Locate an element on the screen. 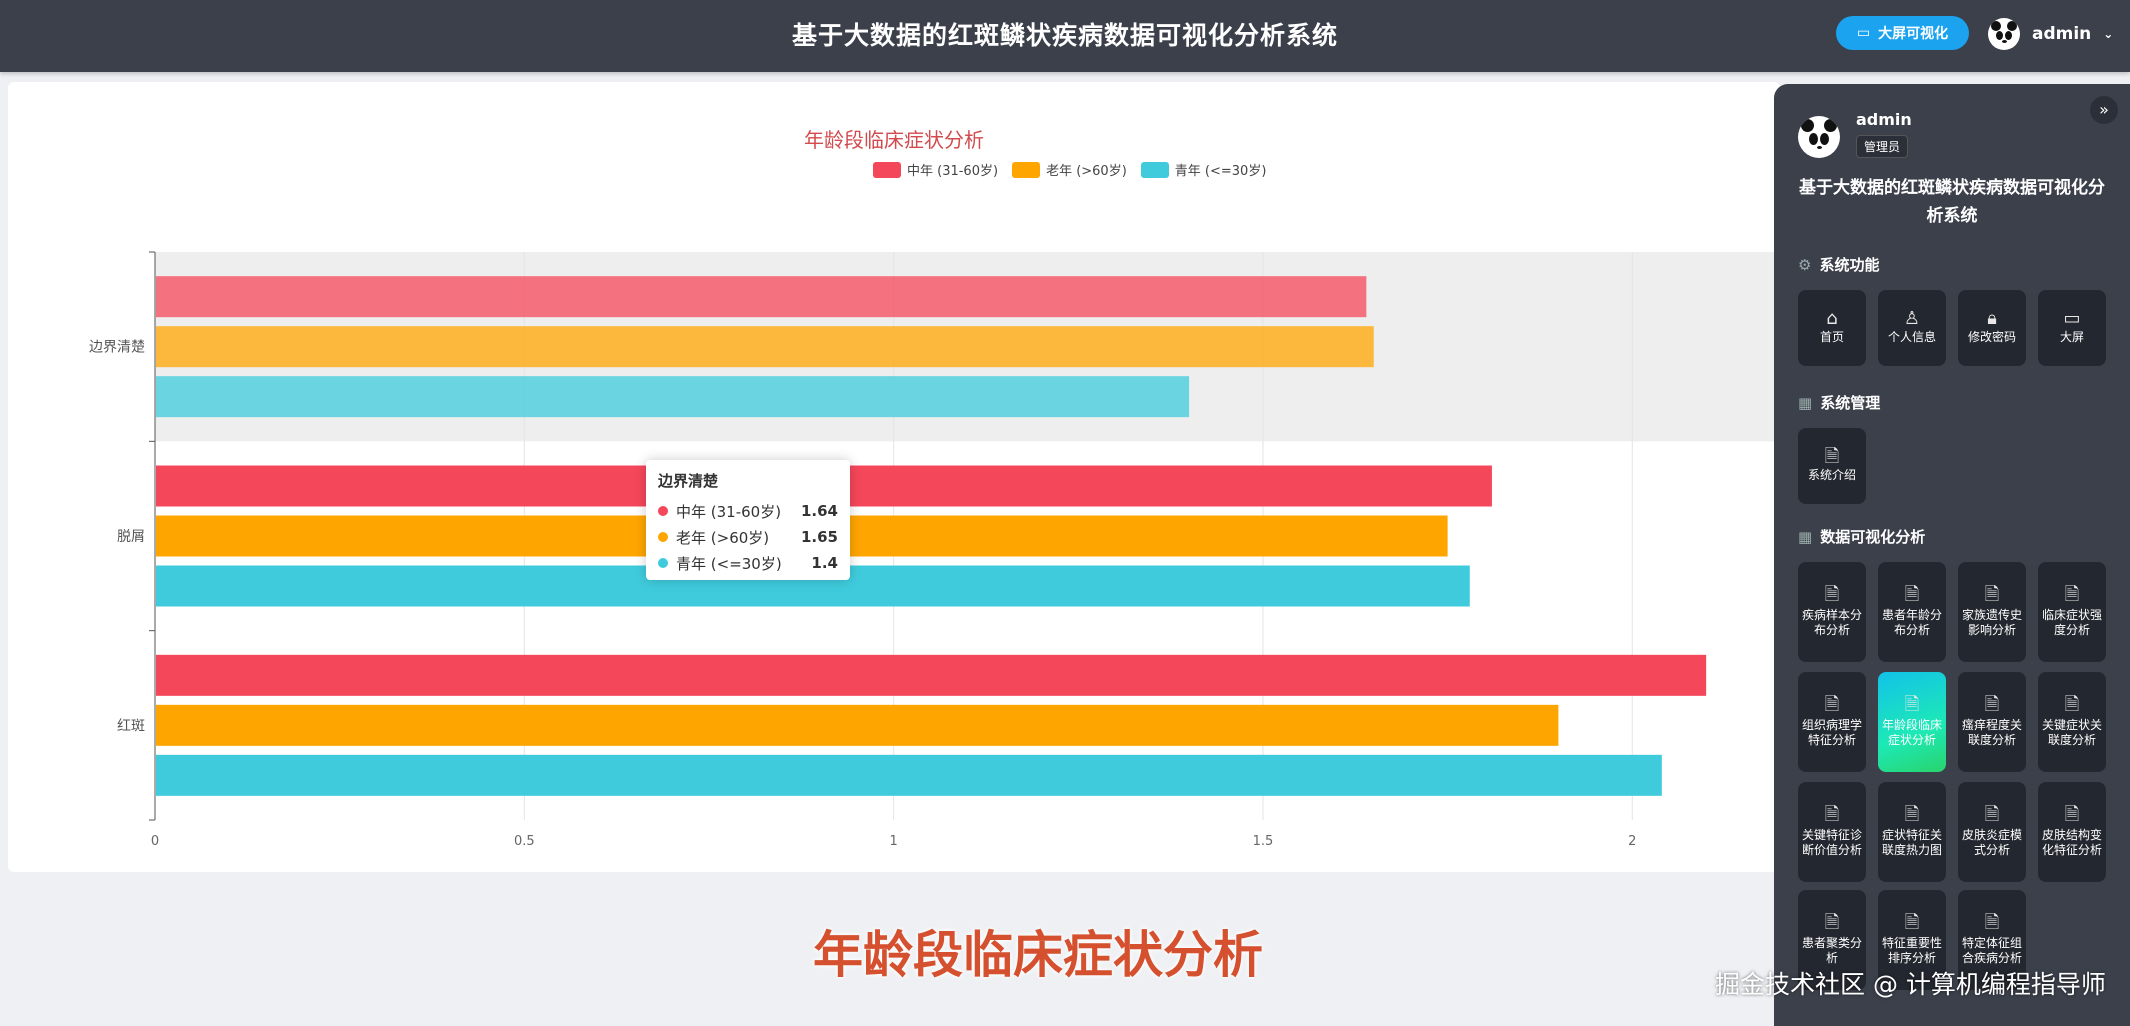 Image resolution: width=2130 pixels, height=1026 pixels. lock-icon: 🔒︎ is located at coordinates (1992, 318).